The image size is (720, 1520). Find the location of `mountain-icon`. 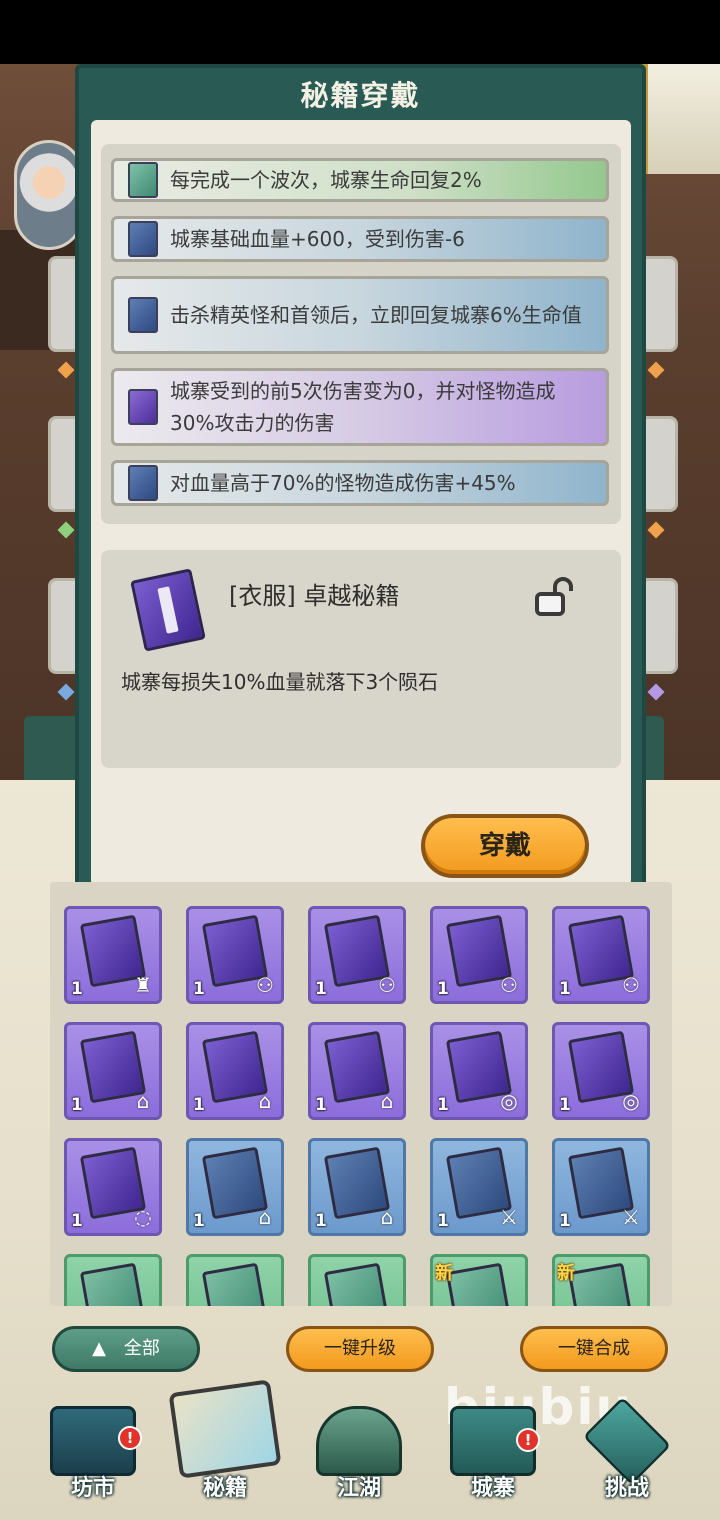

mountain-icon is located at coordinates (359, 1441).